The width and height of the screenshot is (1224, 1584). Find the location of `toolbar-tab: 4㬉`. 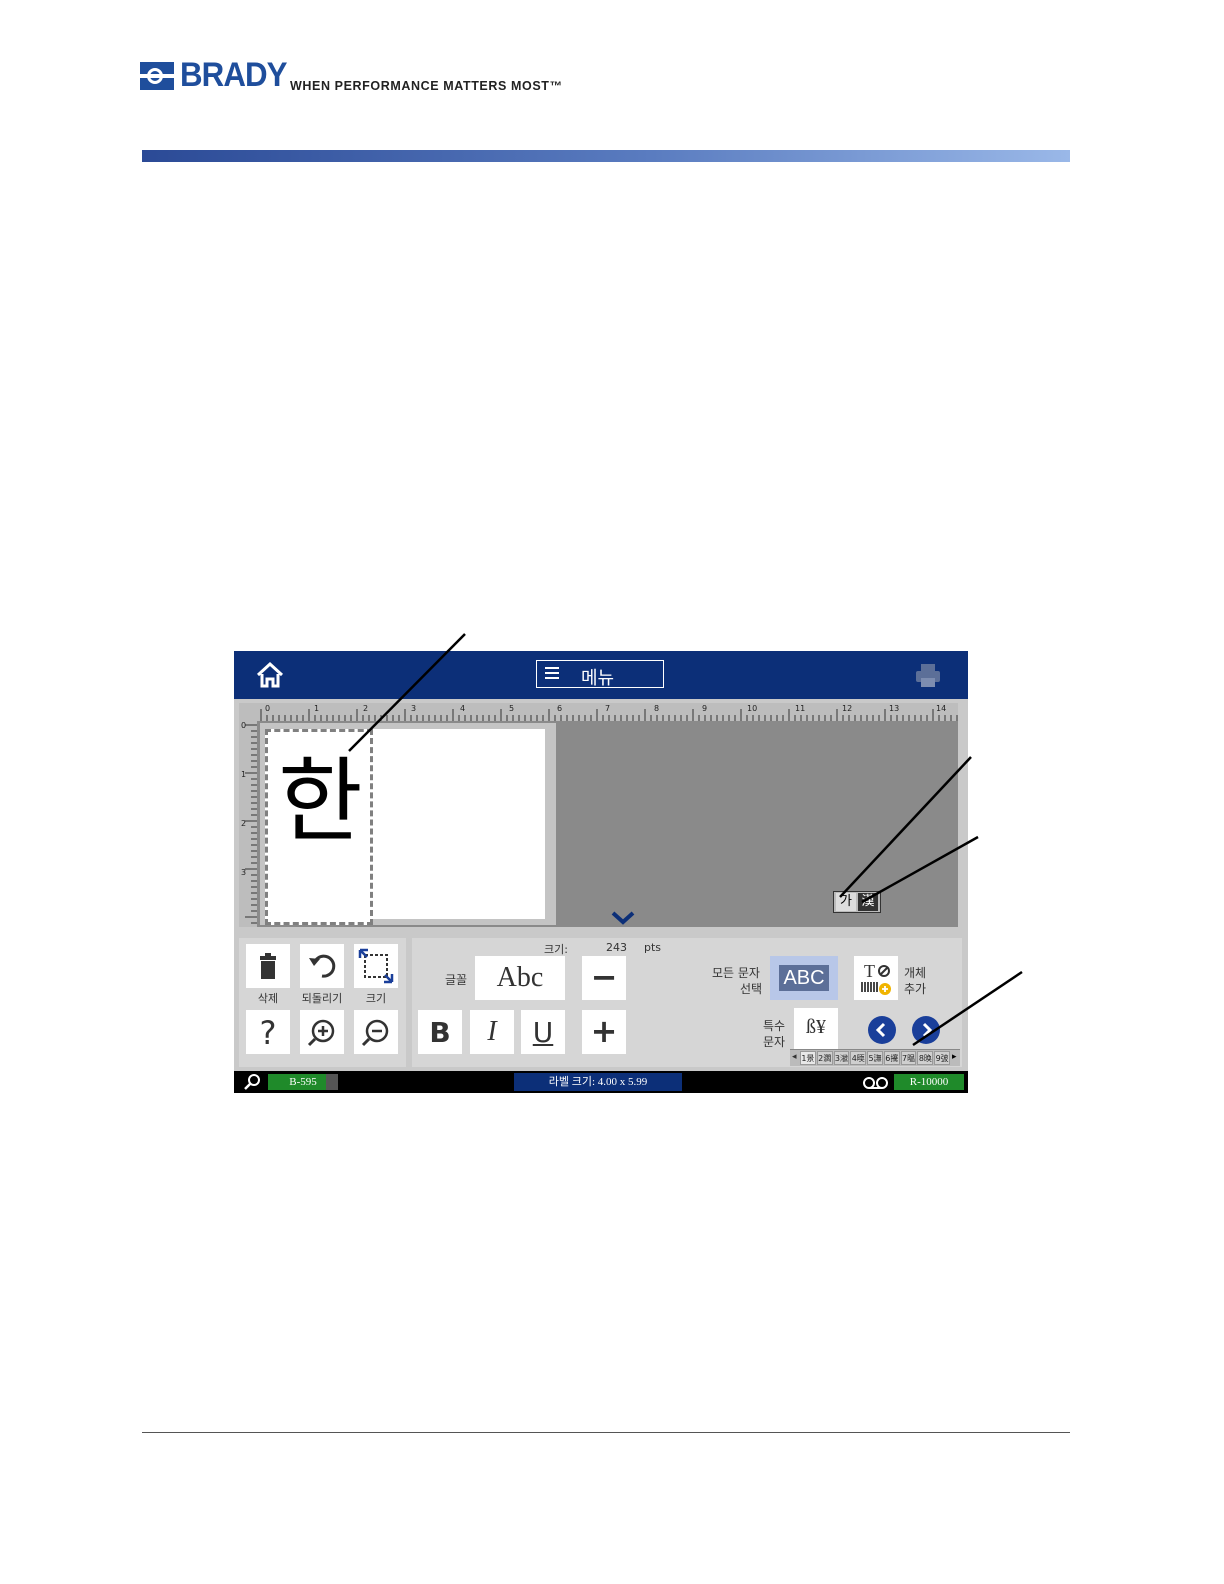

toolbar-tab: 4㬉 is located at coordinates (858, 1058).